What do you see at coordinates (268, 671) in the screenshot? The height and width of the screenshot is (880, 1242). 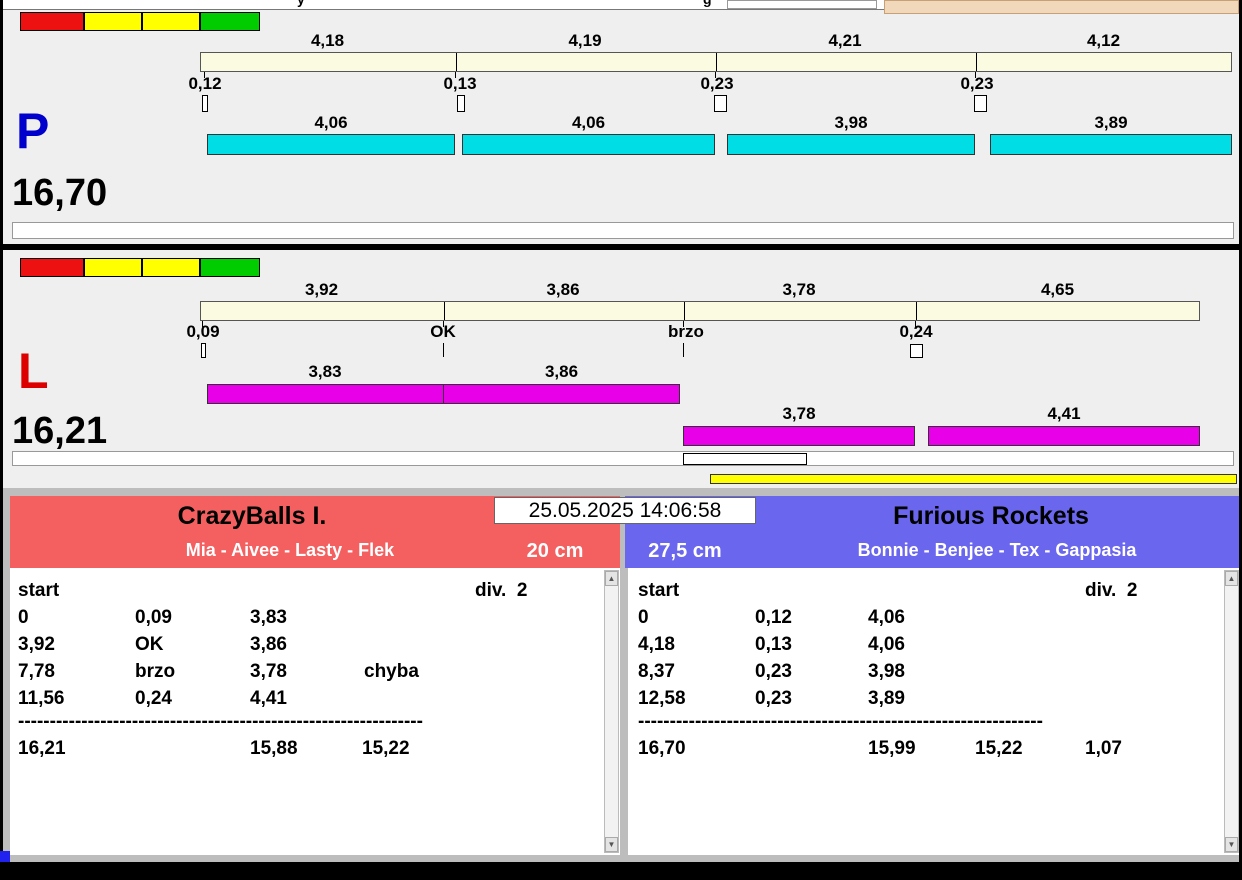 I see `table-cell: 3,78` at bounding box center [268, 671].